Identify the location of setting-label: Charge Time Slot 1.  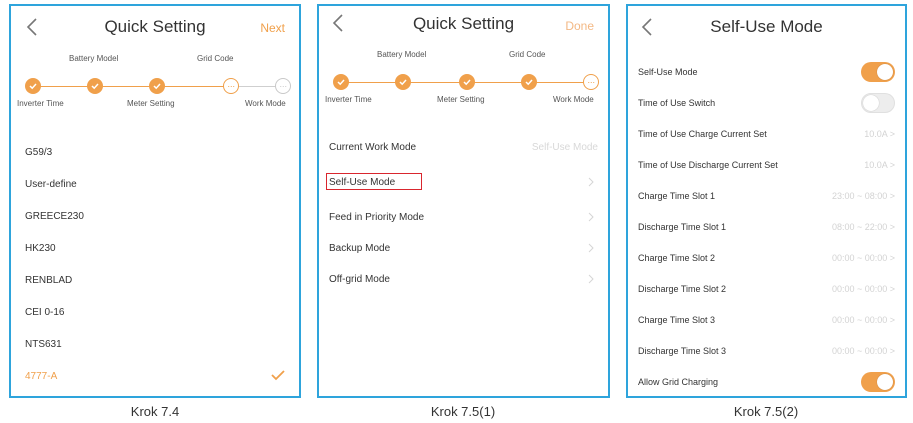
(677, 196).